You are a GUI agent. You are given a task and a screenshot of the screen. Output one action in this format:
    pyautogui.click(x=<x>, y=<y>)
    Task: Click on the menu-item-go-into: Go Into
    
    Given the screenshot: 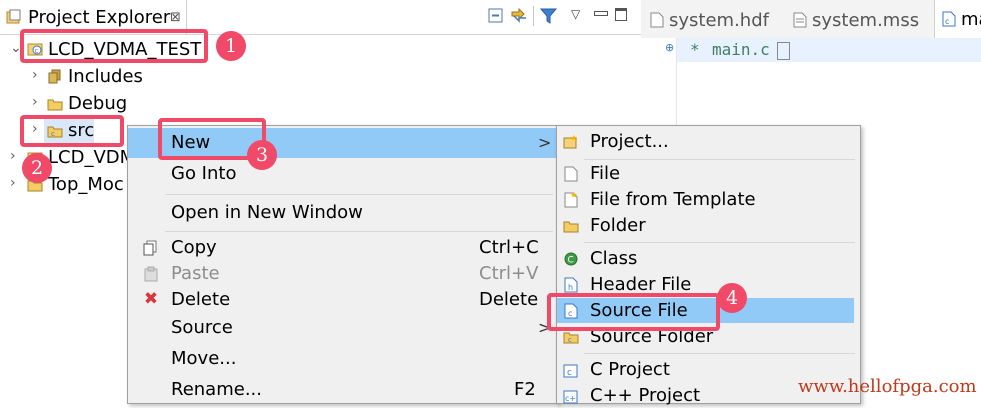 What is the action you would take?
    pyautogui.click(x=203, y=173)
    